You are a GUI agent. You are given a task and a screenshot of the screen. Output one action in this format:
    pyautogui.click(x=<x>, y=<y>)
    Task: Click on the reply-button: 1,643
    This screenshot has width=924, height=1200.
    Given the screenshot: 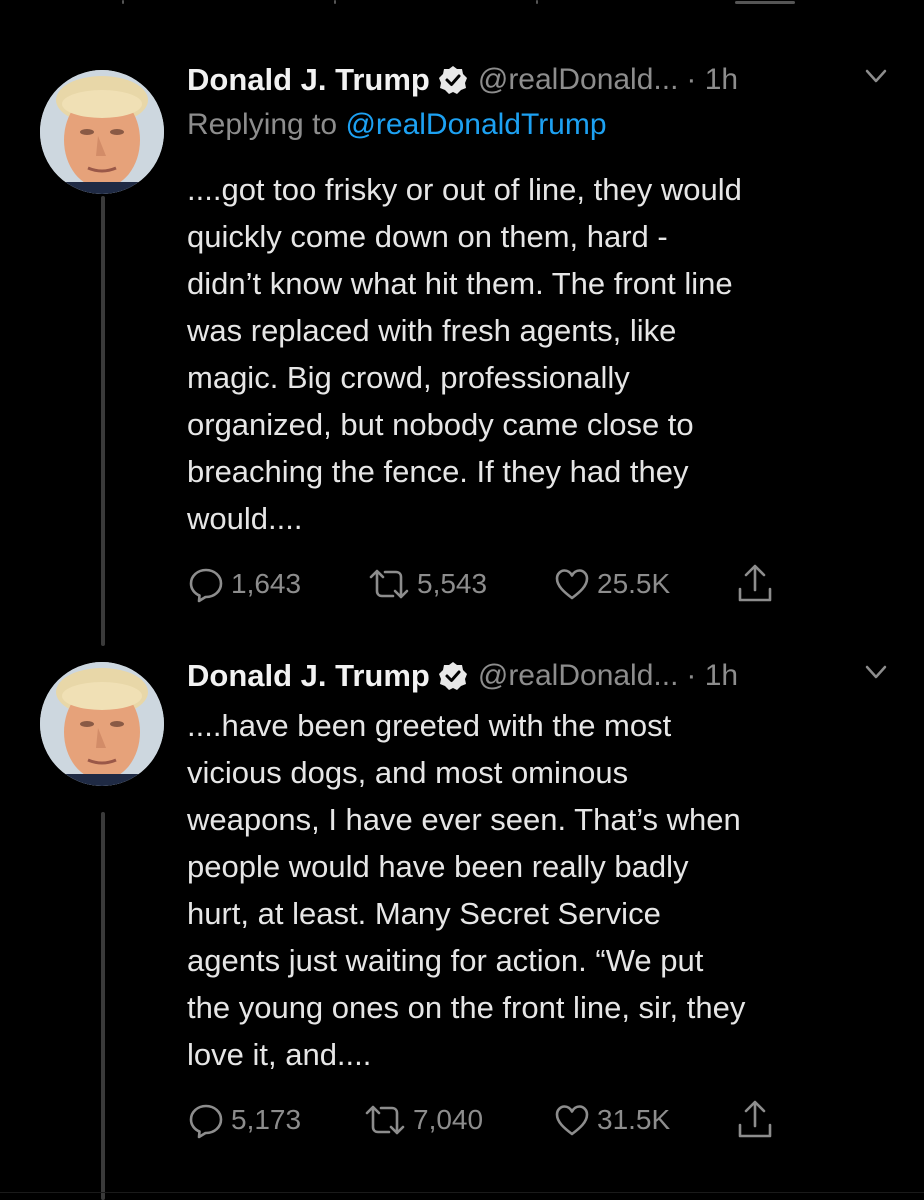 What is the action you would take?
    pyautogui.click(x=244, y=584)
    